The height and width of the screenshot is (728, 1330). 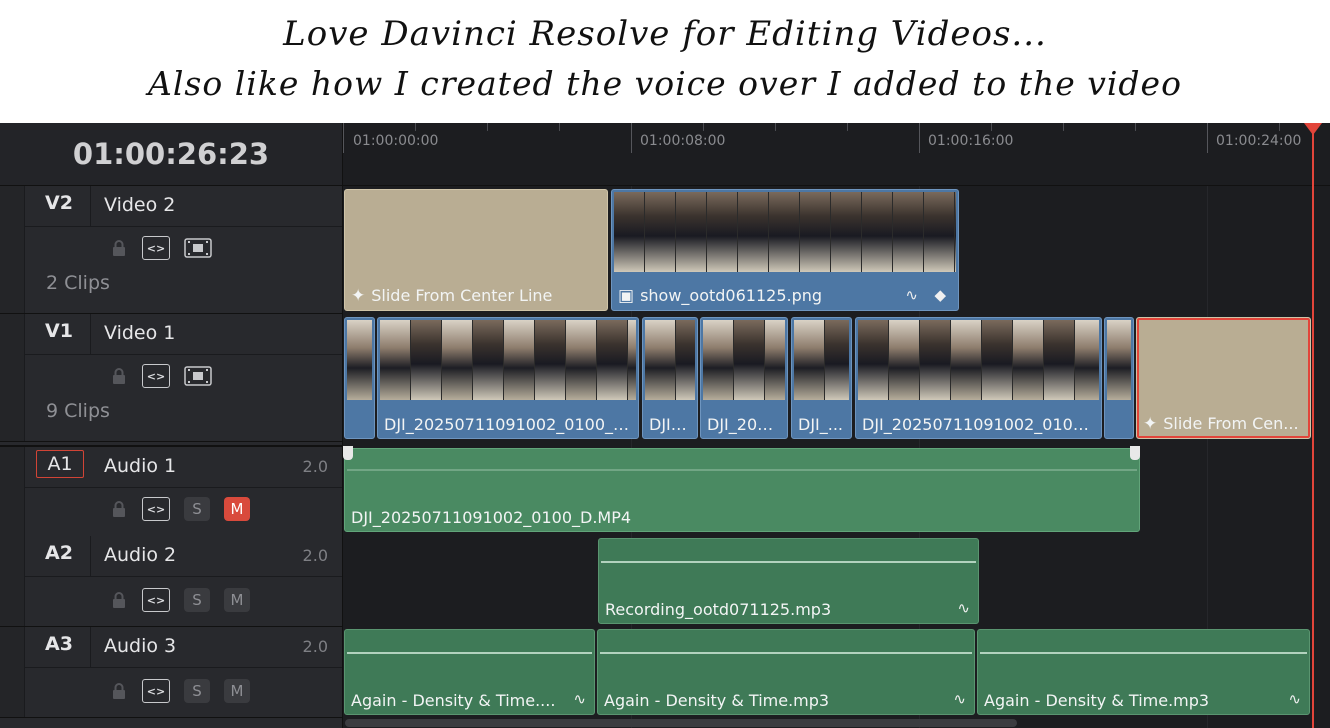 What do you see at coordinates (171, 250) in the screenshot?
I see `track-header-v2: V2 Video 2 <> 2 Clips` at bounding box center [171, 250].